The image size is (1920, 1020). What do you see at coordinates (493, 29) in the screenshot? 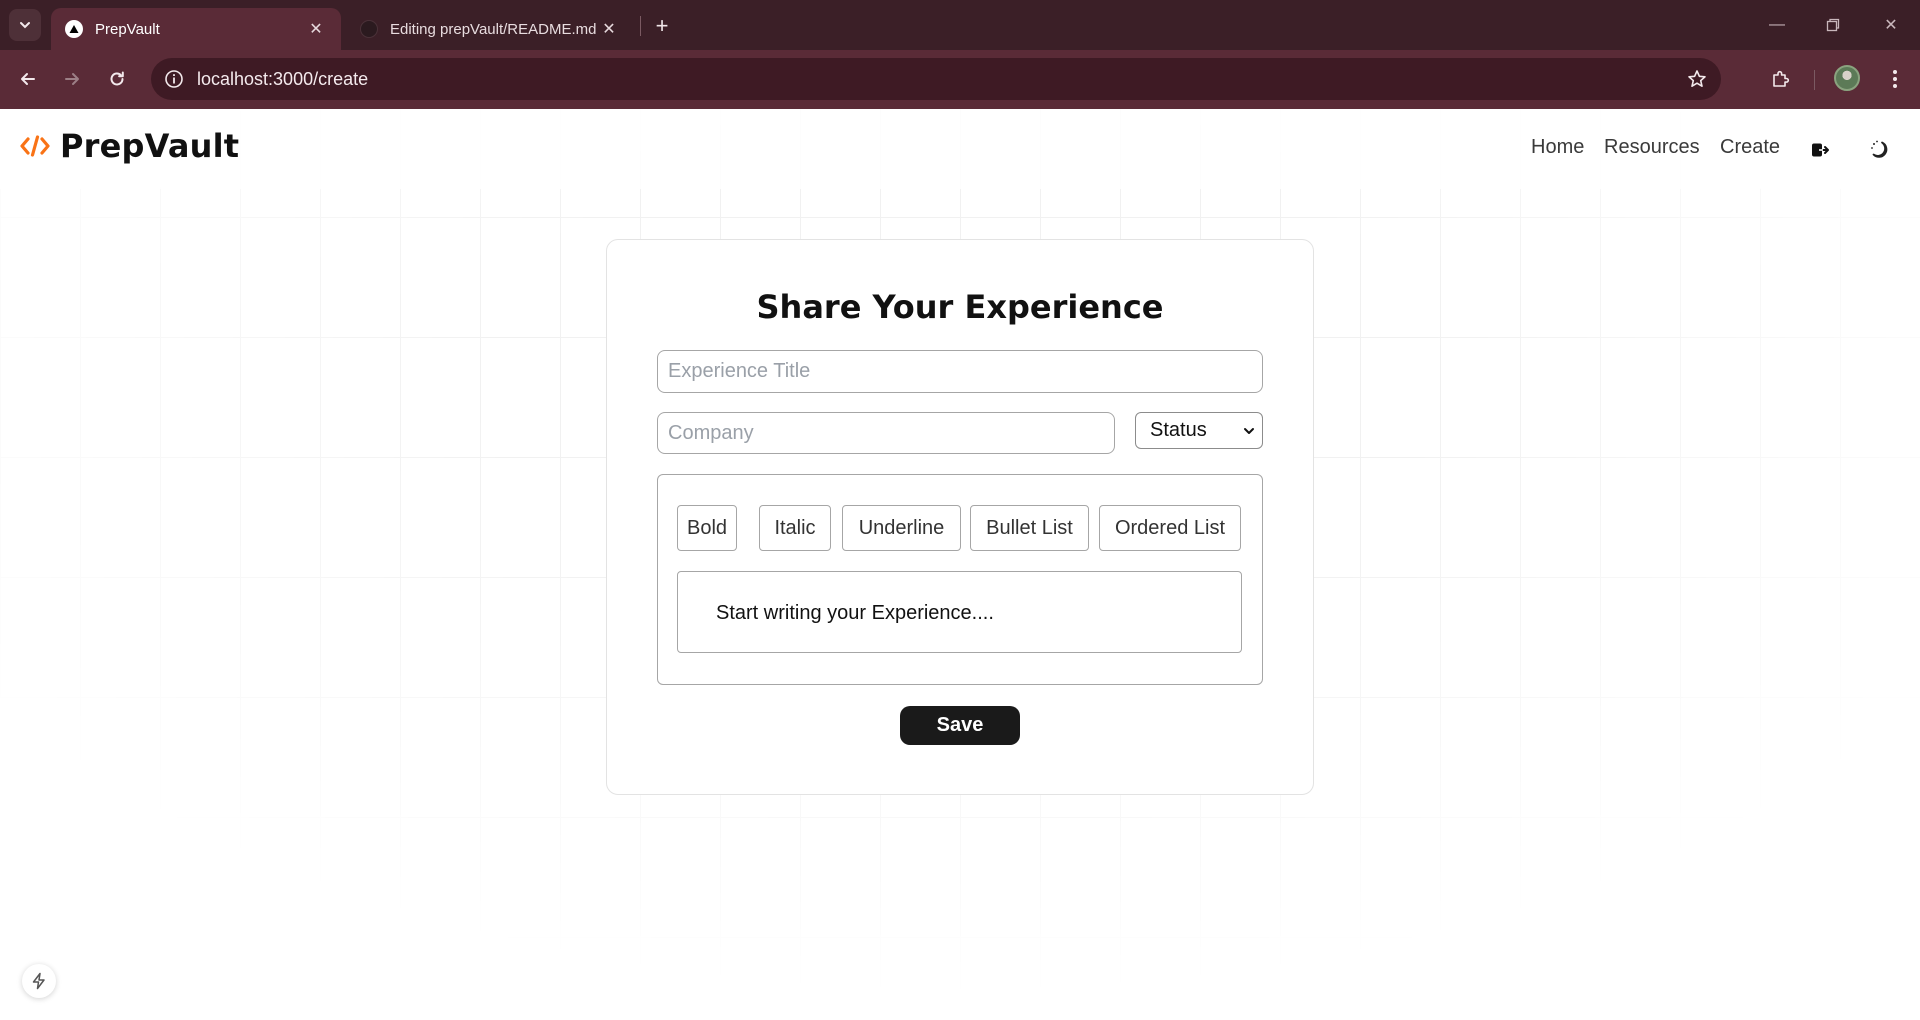
I see `tab-title: Editing prepVault/README.md` at bounding box center [493, 29].